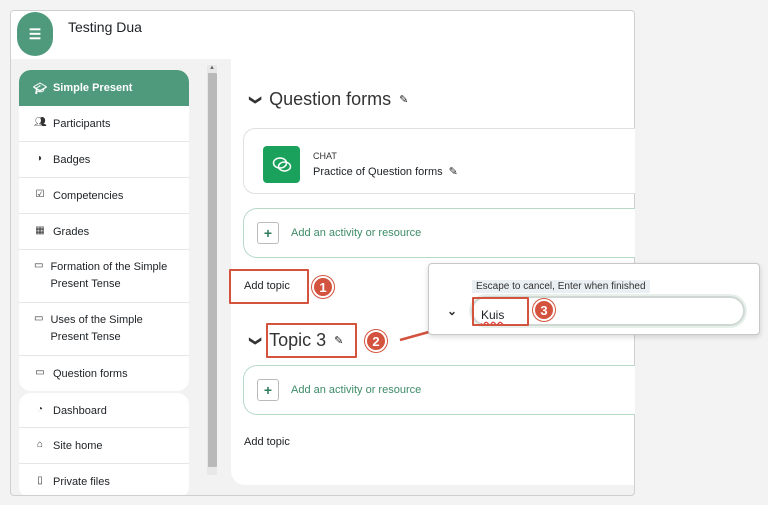  Describe the element at coordinates (104, 479) in the screenshot. I see `sidebar-item-private-files: ▯ Private files` at that location.